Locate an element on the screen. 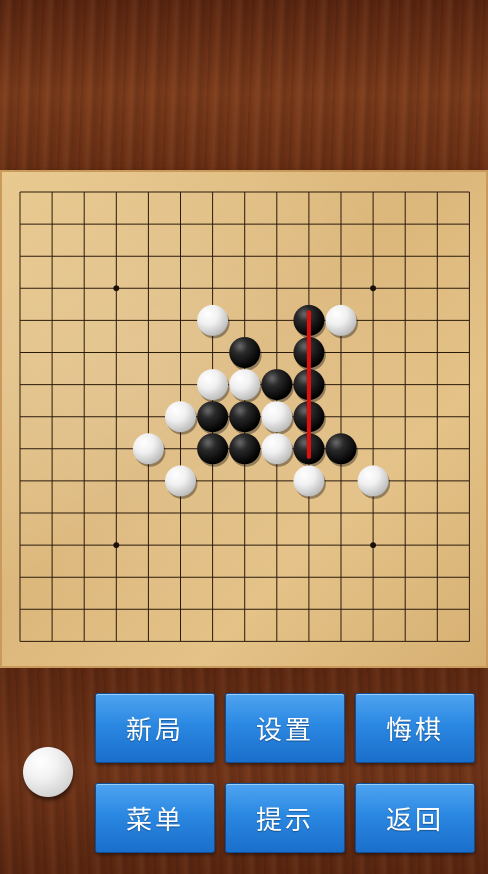  menu-button: 菜单 is located at coordinates (155, 818).